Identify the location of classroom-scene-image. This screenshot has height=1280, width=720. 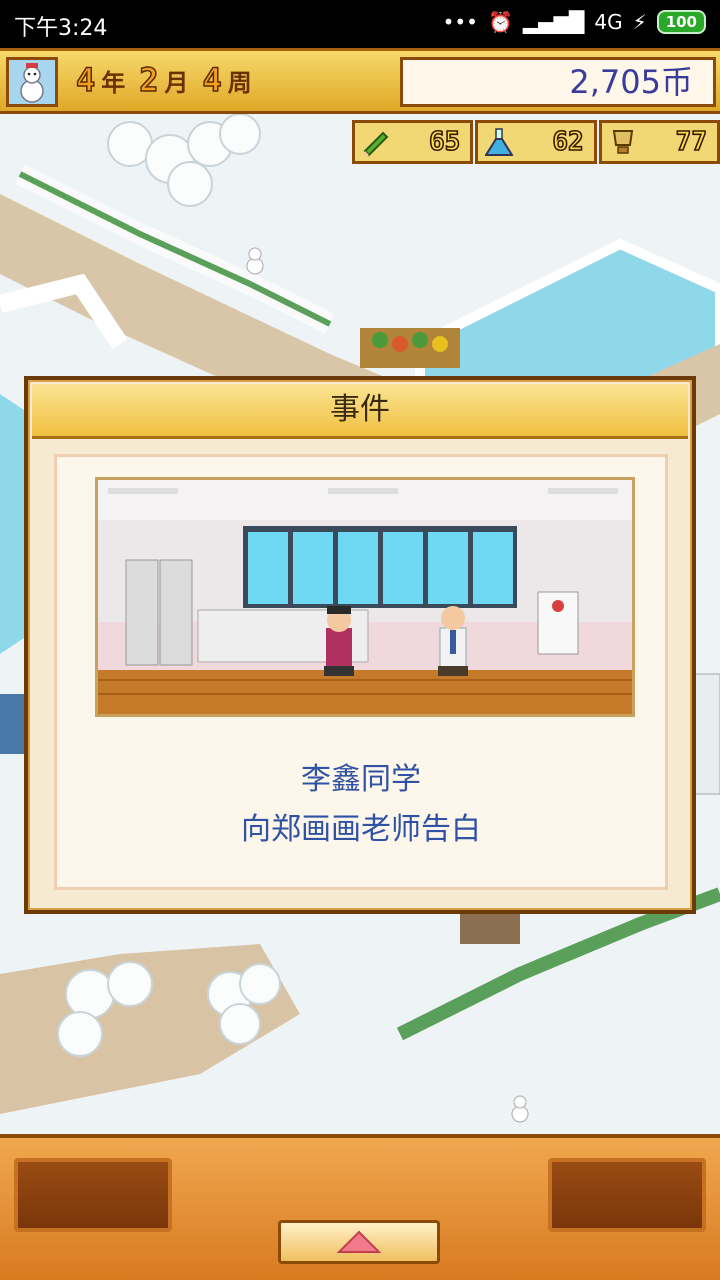
(365, 597).